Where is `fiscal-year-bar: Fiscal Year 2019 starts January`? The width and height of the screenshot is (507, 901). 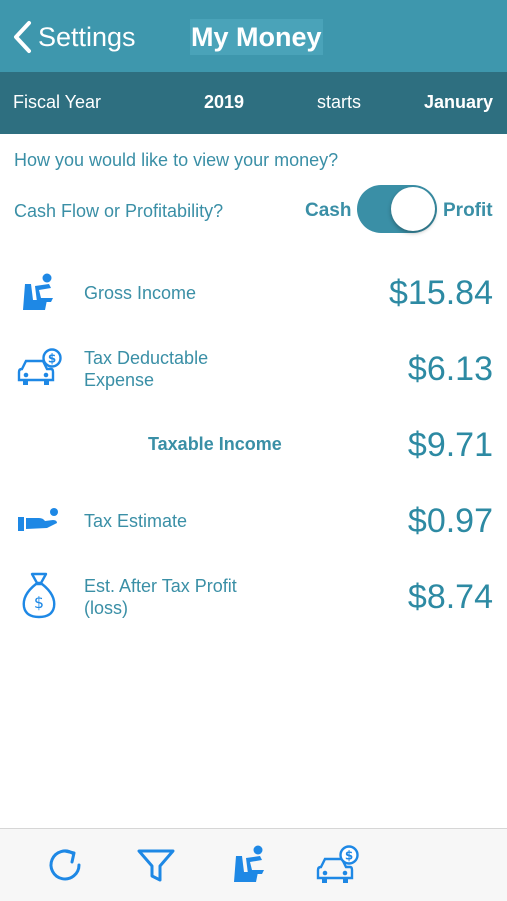 fiscal-year-bar: Fiscal Year 2019 starts January is located at coordinates (253, 103).